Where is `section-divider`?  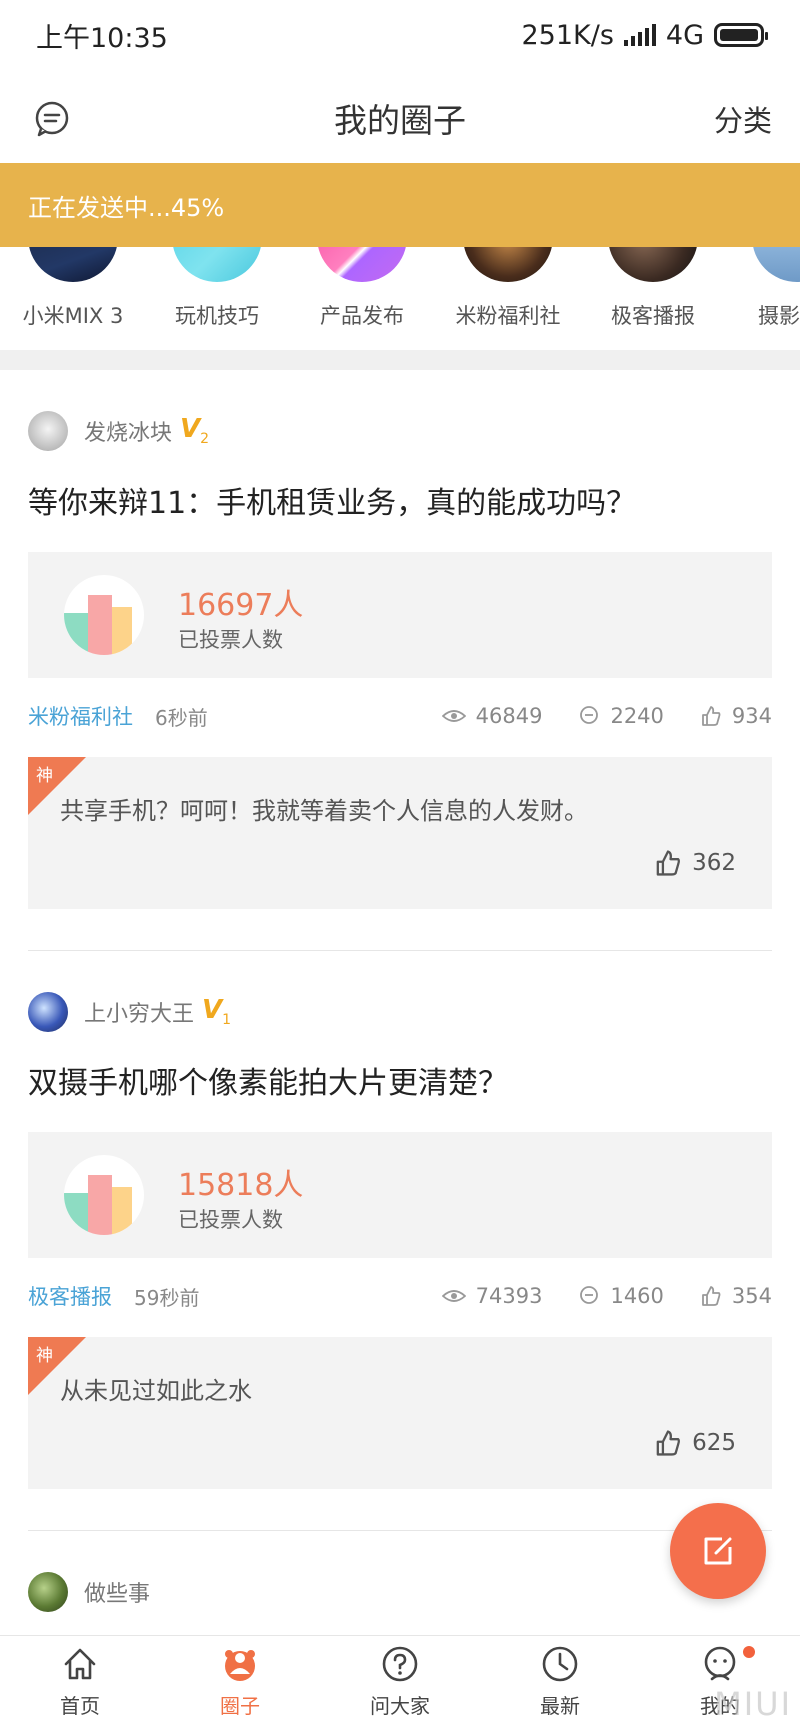 section-divider is located at coordinates (400, 360).